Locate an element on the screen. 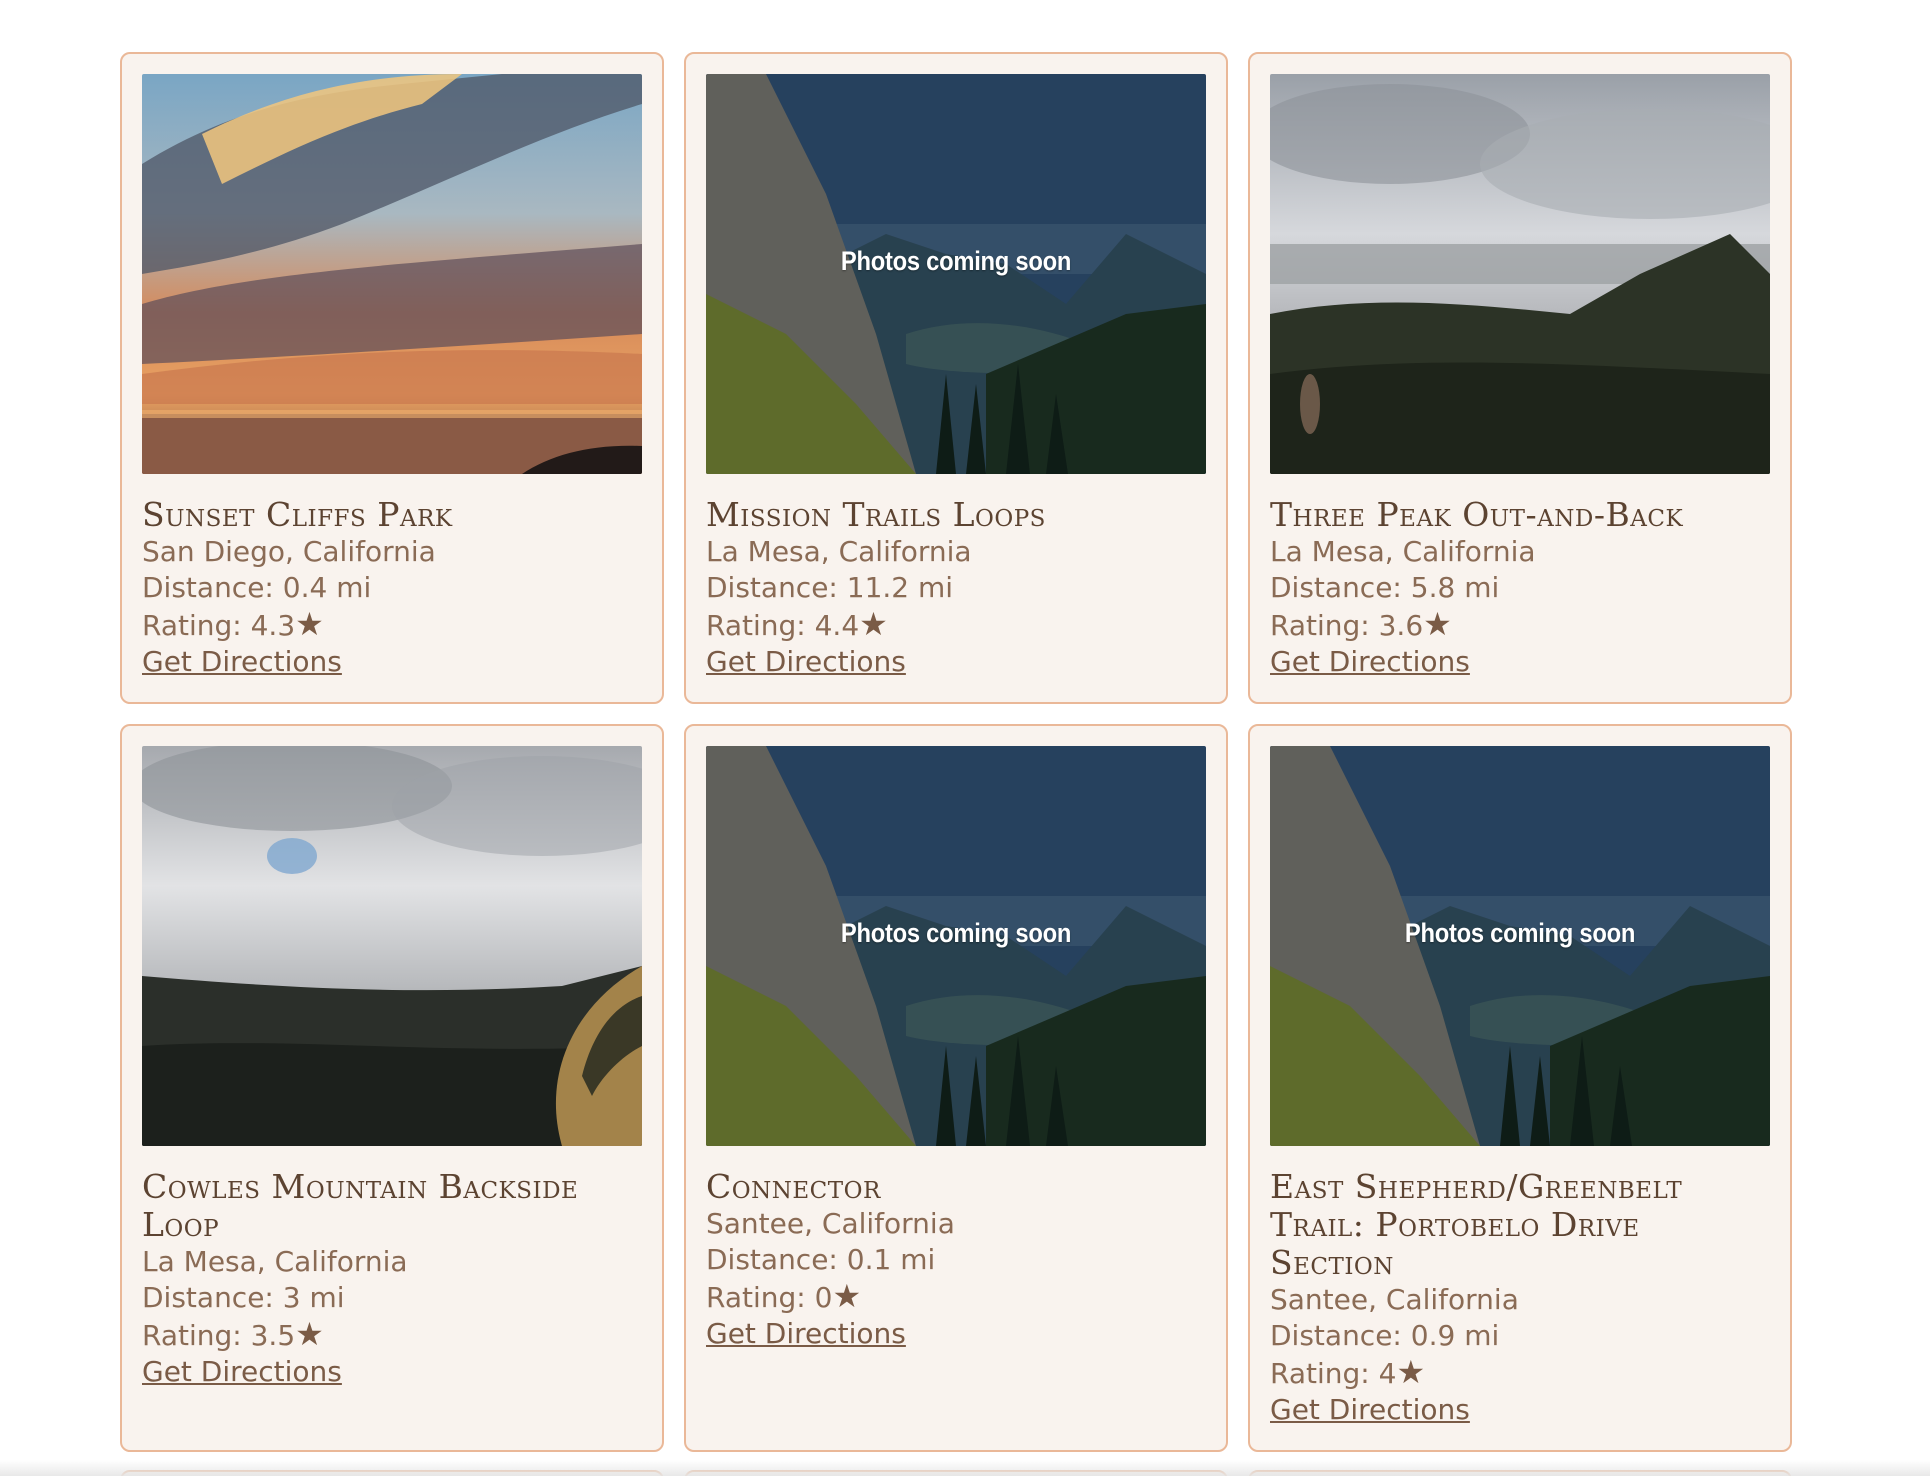 Image resolution: width=1930 pixels, height=1476 pixels. rating-text: Rating: 3.6 is located at coordinates (1347, 625).